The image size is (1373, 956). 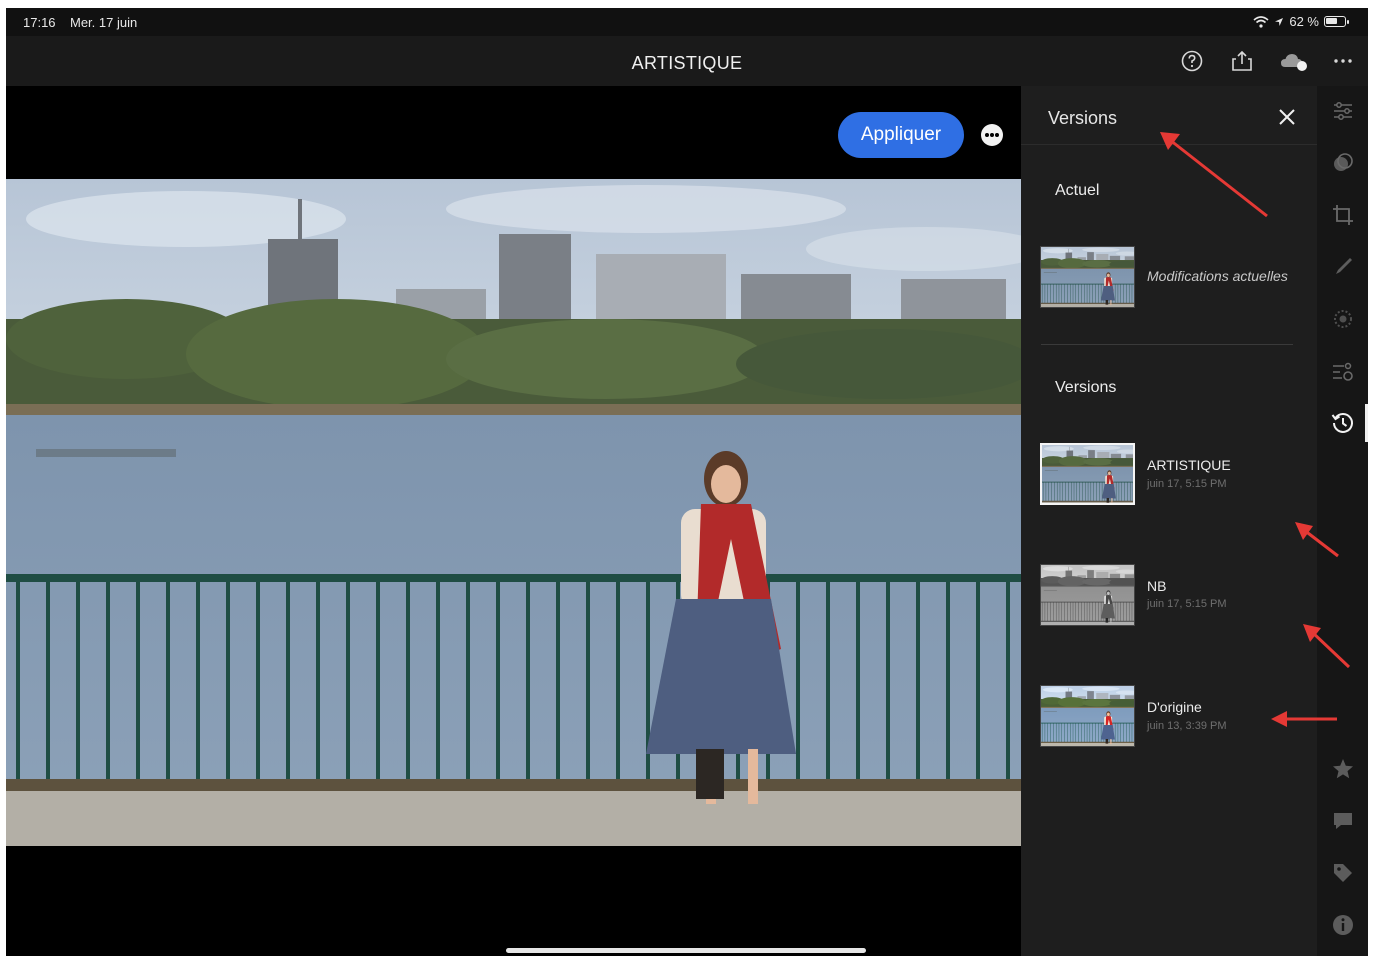 What do you see at coordinates (1343, 769) in the screenshot?
I see `star-icon` at bounding box center [1343, 769].